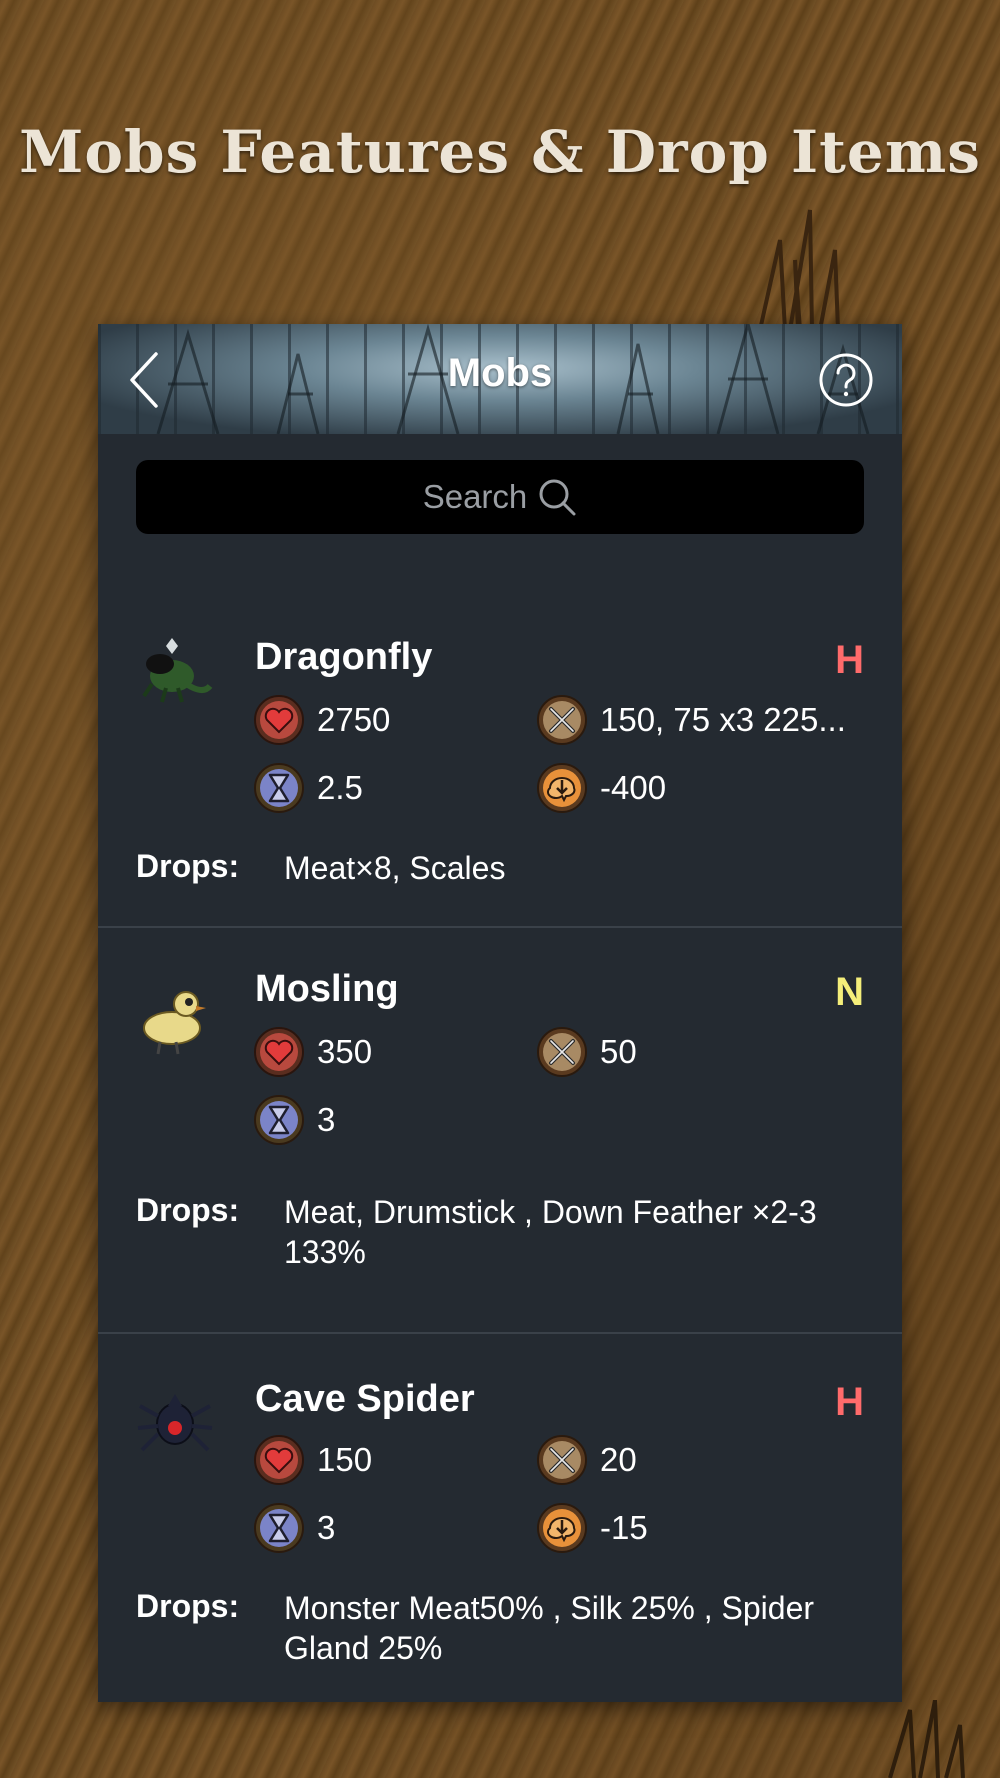  What do you see at coordinates (500, 373) in the screenshot?
I see `nav-title: Mobs` at bounding box center [500, 373].